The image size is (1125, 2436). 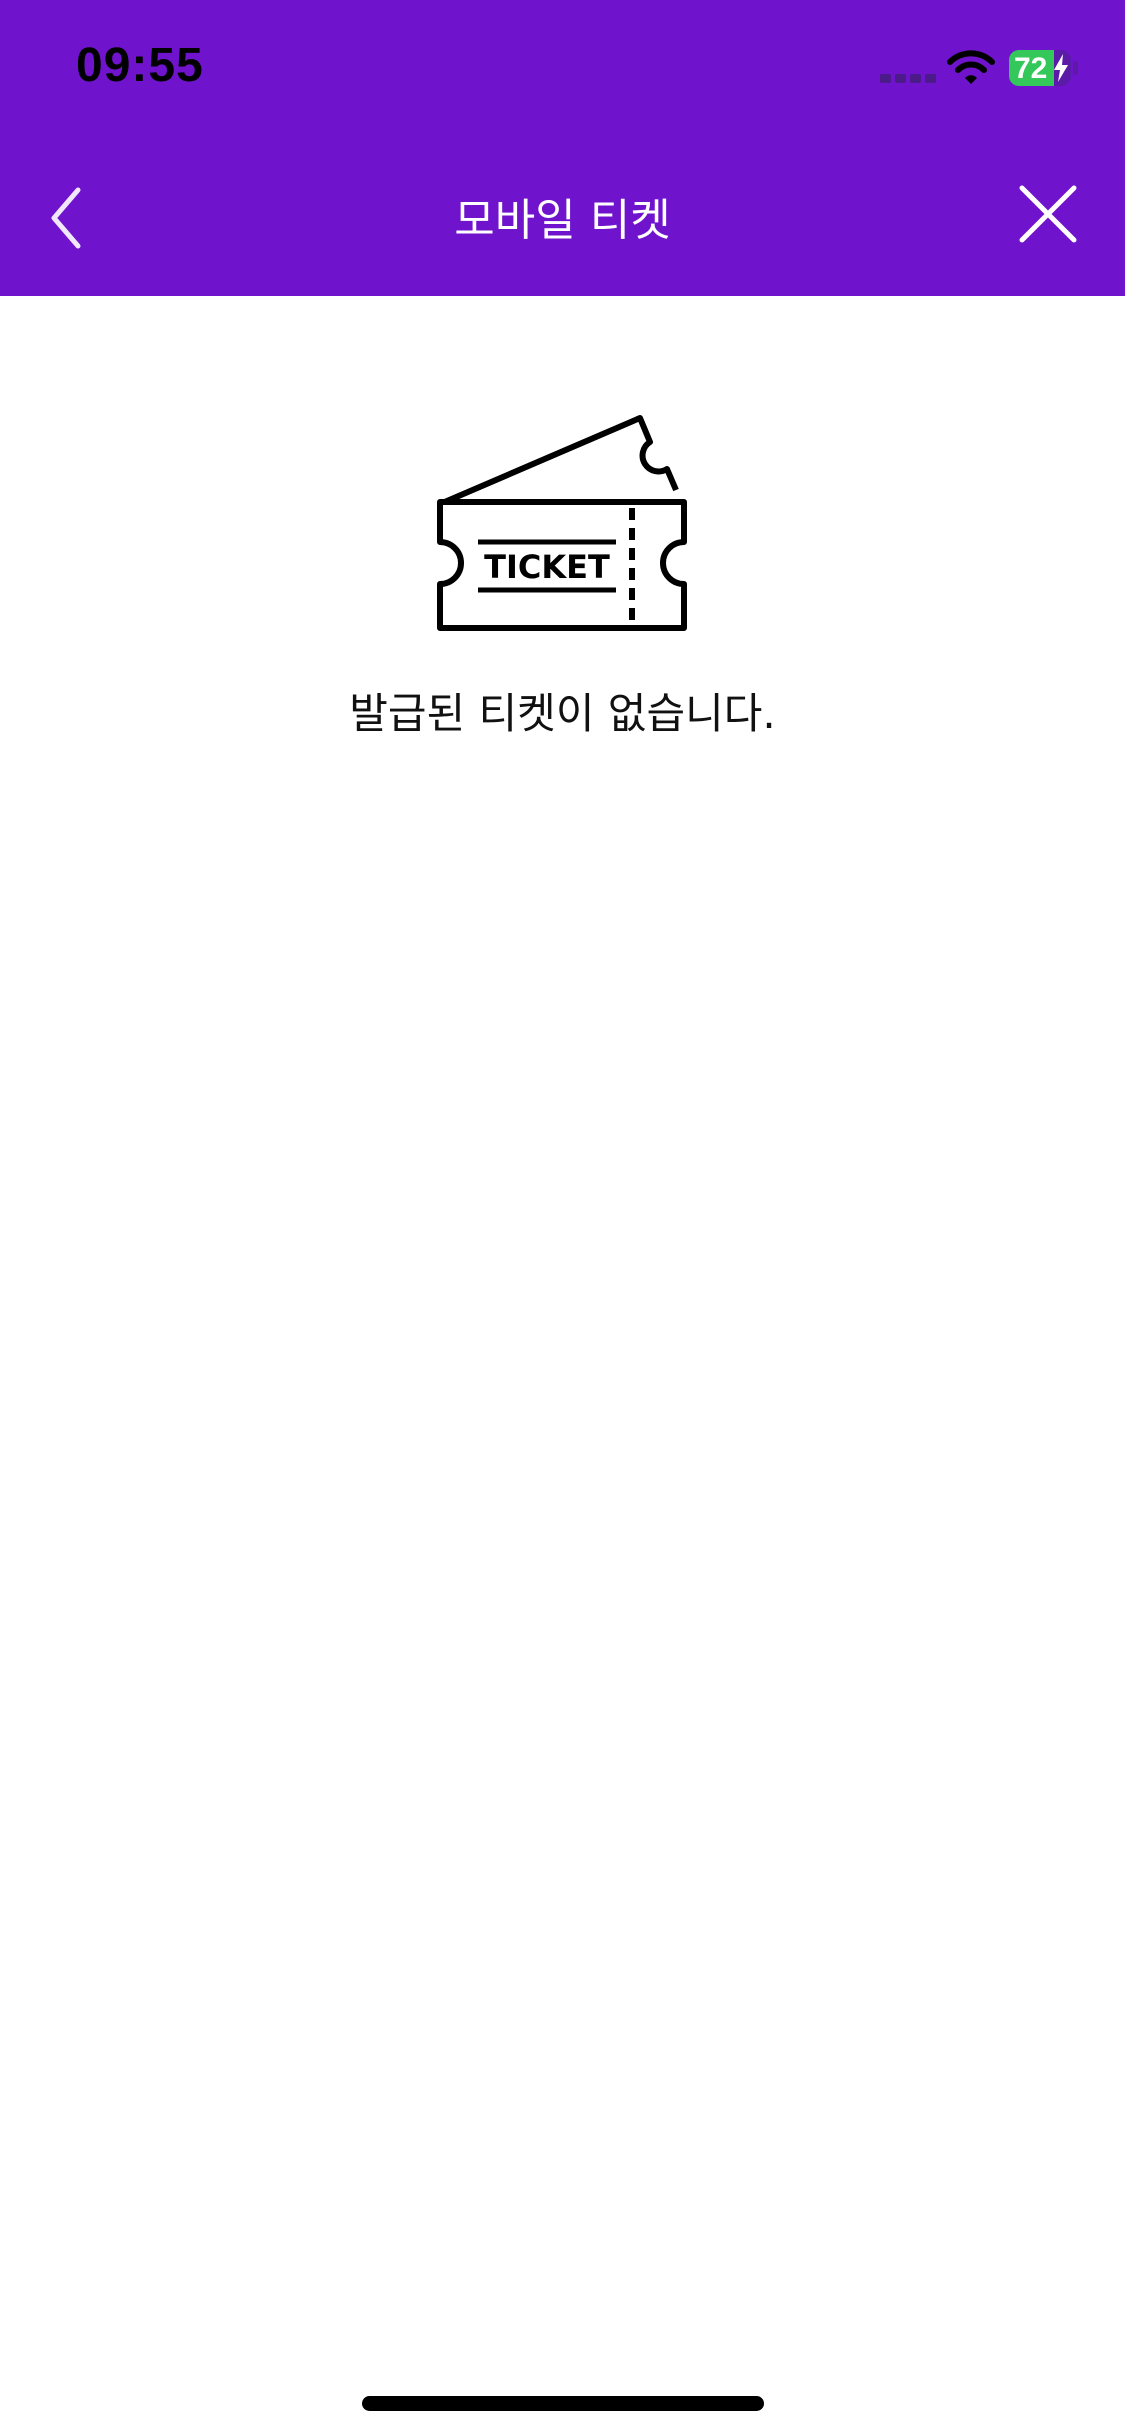 What do you see at coordinates (140, 65) in the screenshot?
I see `status-time: 09:55` at bounding box center [140, 65].